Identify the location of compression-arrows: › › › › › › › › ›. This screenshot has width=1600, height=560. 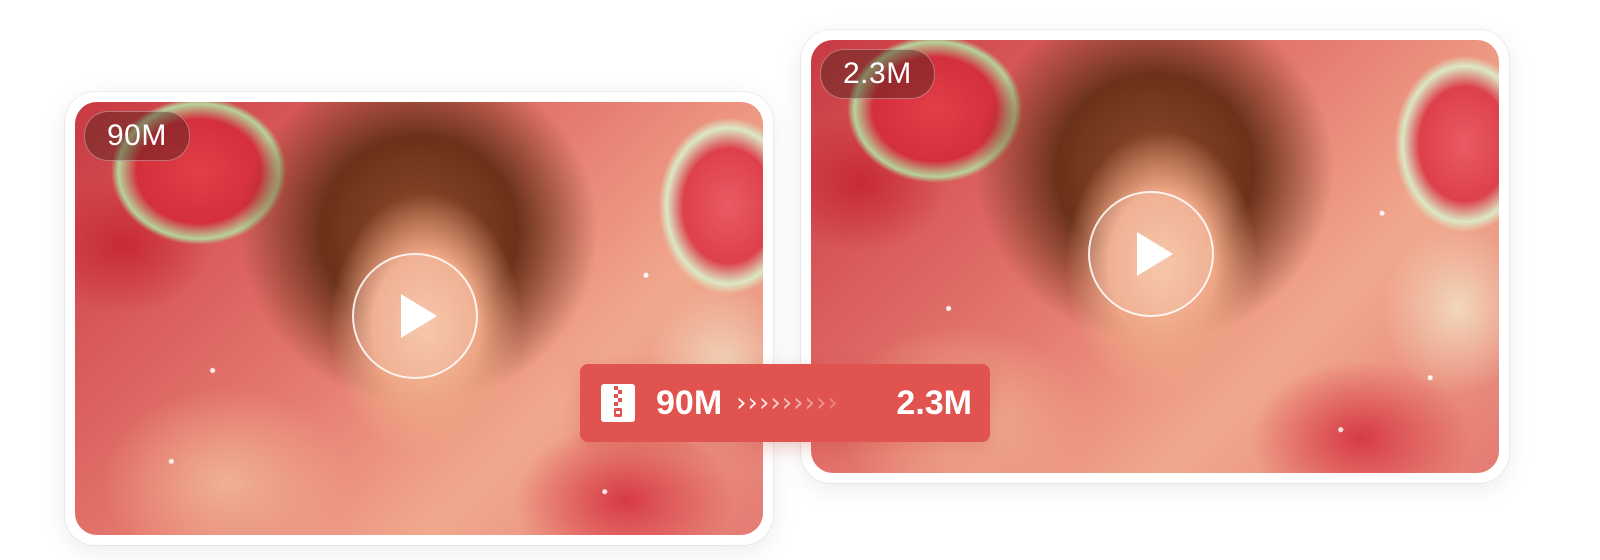
(787, 403).